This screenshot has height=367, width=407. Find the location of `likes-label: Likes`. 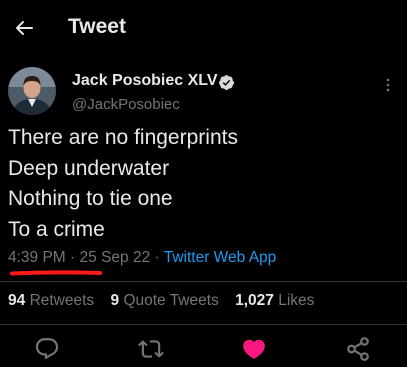

likes-label: Likes is located at coordinates (296, 300).